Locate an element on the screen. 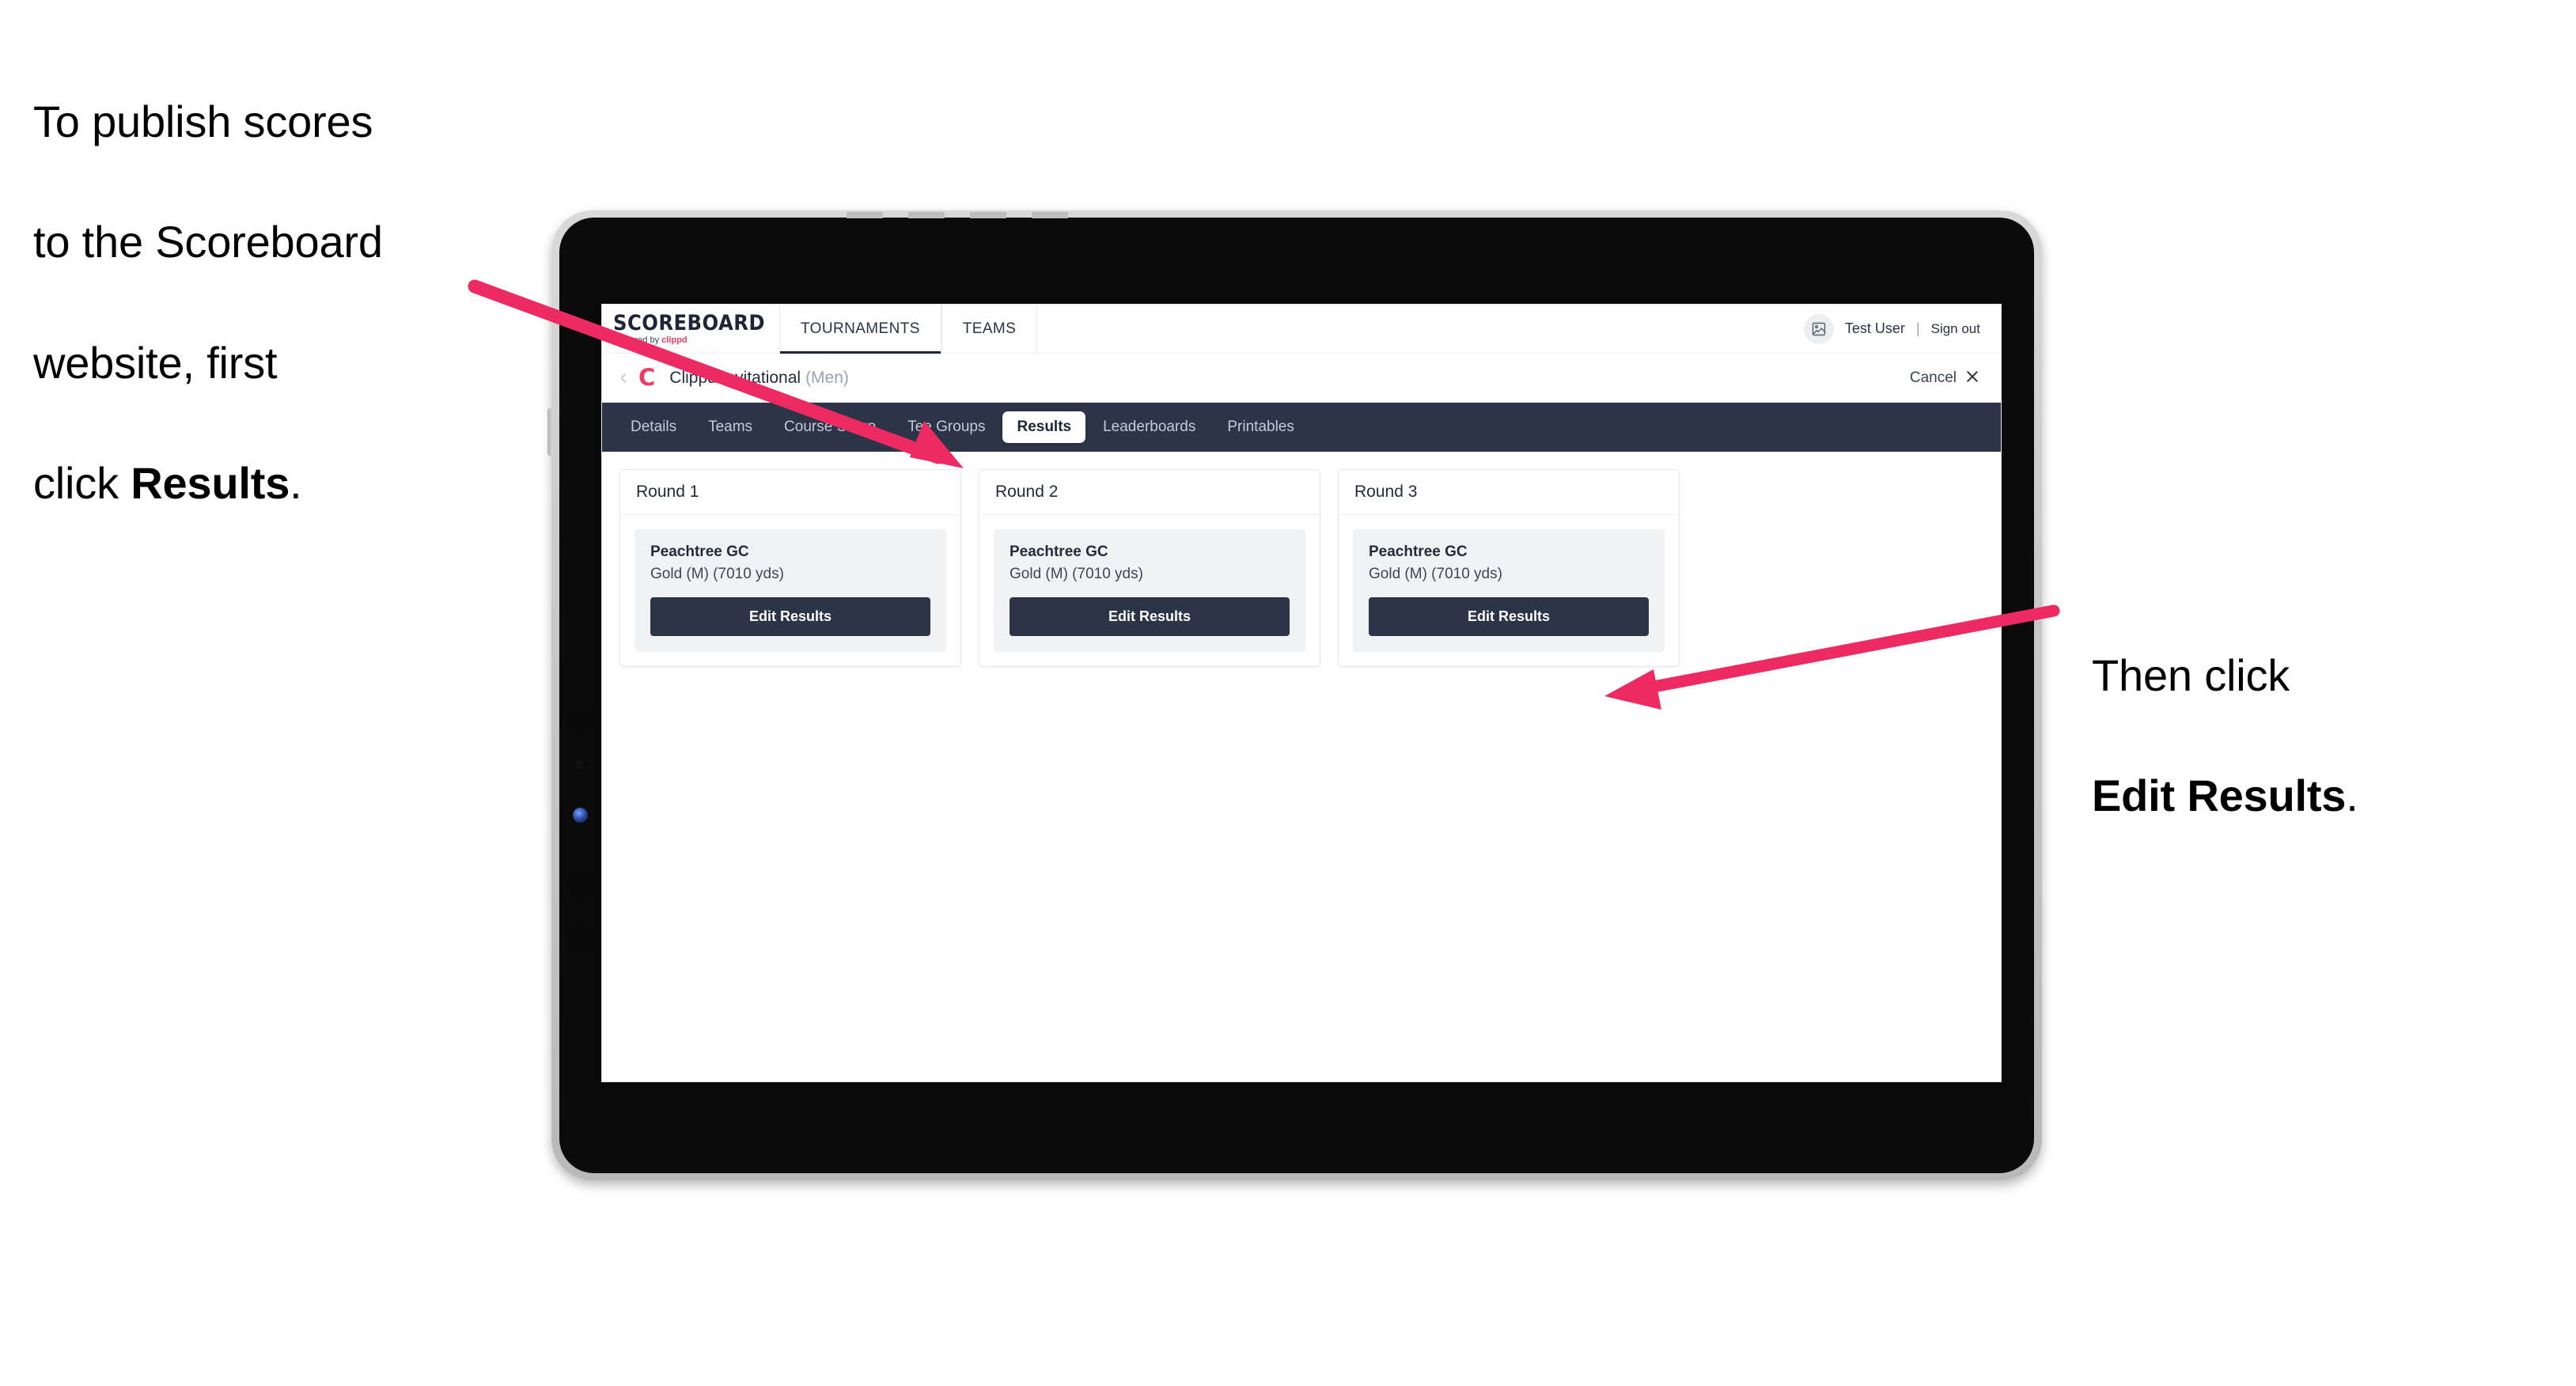  annotation-left-line2: to the Scoreboard is located at coordinates (208, 242).